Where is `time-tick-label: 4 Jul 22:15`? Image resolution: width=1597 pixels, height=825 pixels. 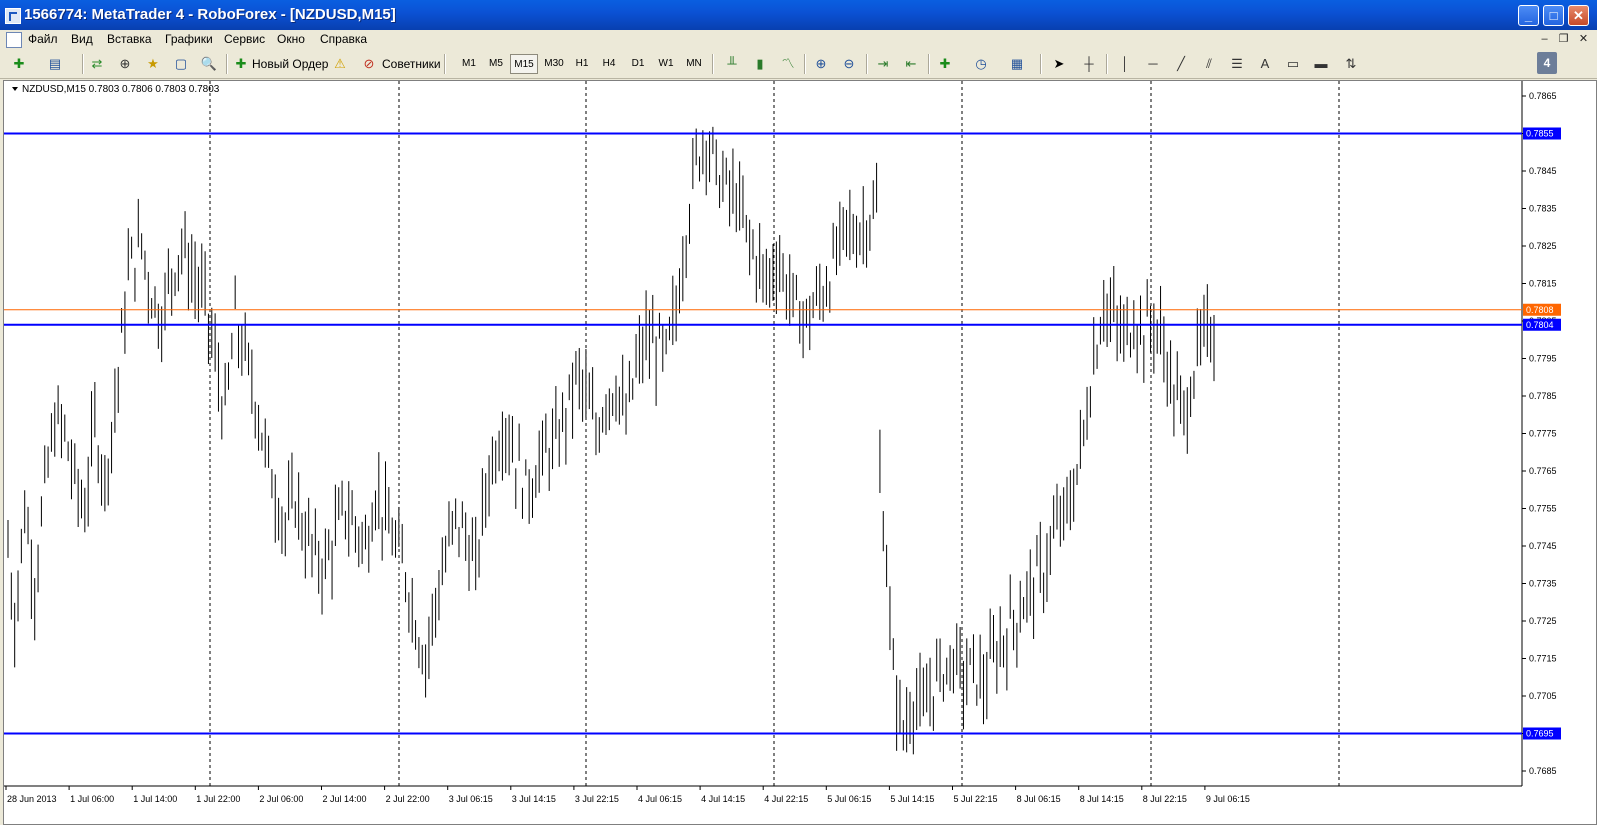
time-tick-label: 4 Jul 22:15 is located at coordinates (786, 799).